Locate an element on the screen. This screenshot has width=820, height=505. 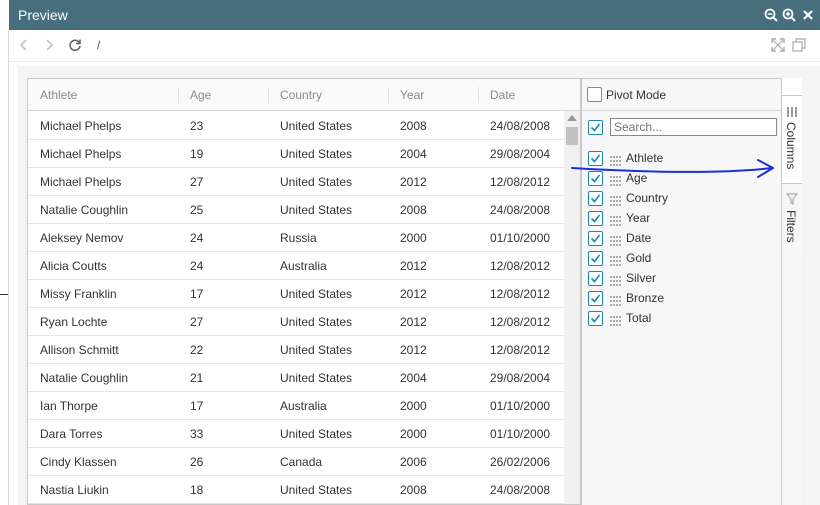
cell-age: 22 is located at coordinates (197, 350).